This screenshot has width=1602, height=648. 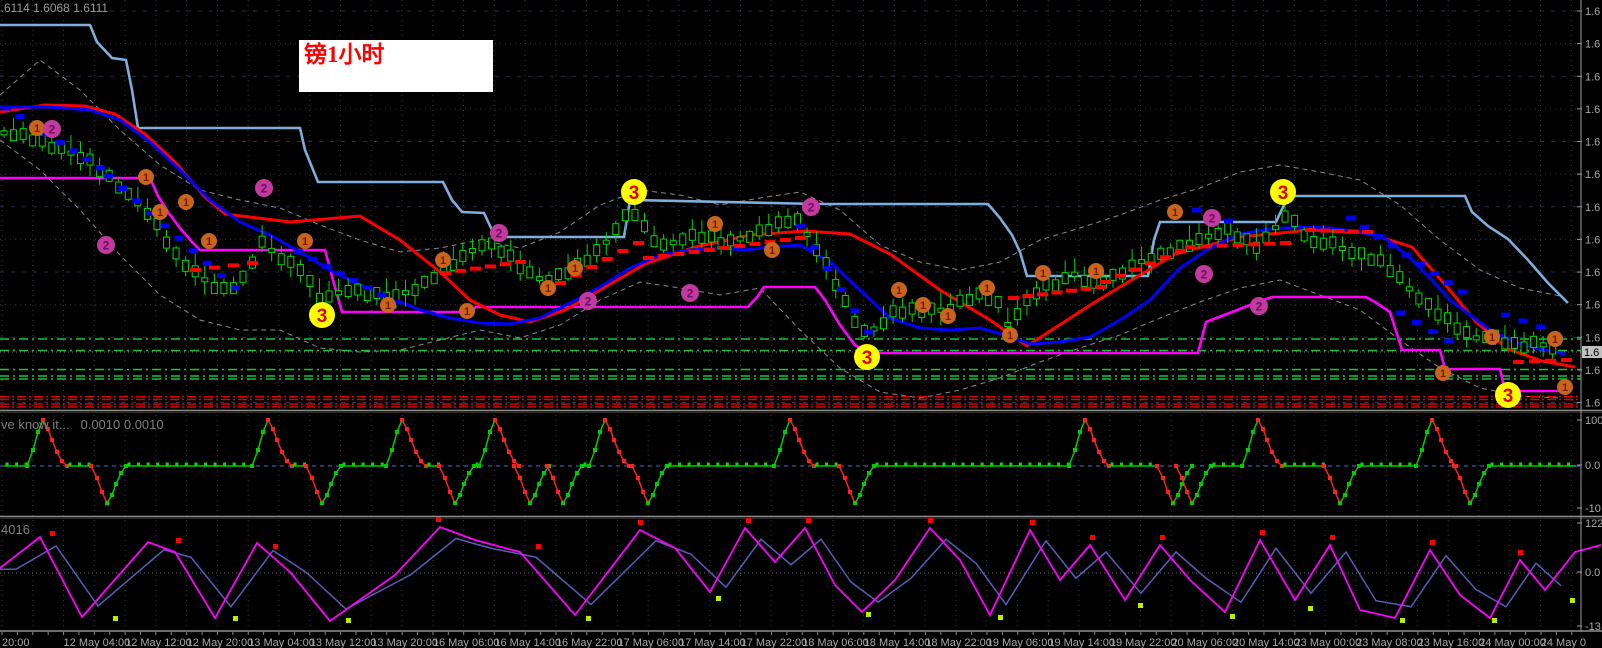 What do you see at coordinates (1593, 524) in the screenshot?
I see `indicator3-scale-label: 122` at bounding box center [1593, 524].